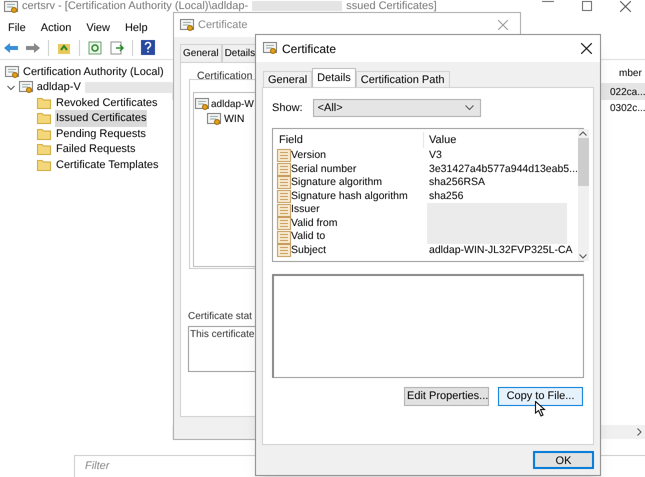 This screenshot has width=645, height=477. Describe the element at coordinates (95, 149) in the screenshot. I see `tree-item: Failed Requests` at that location.